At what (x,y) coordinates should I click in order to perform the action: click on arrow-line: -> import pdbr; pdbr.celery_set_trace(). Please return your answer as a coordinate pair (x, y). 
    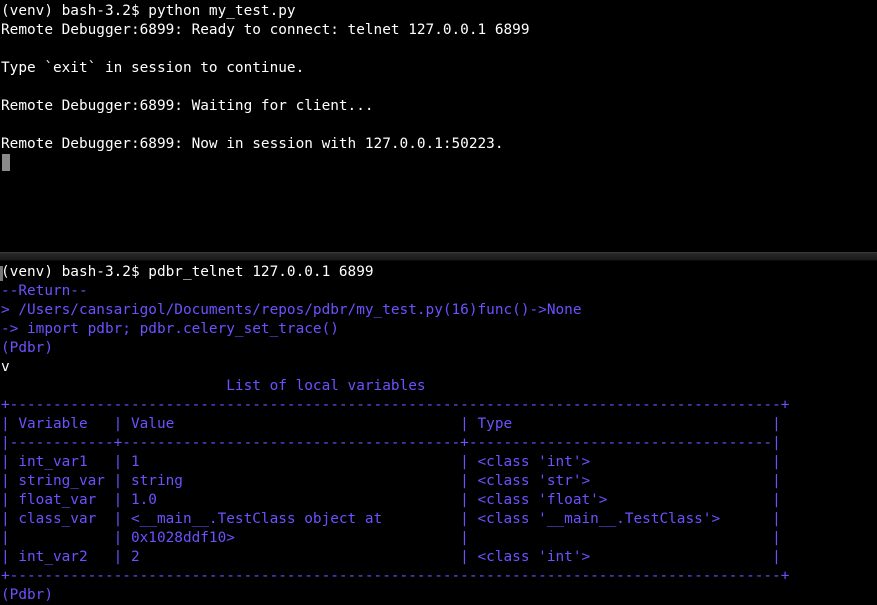
    Looking at the image, I should click on (170, 329).